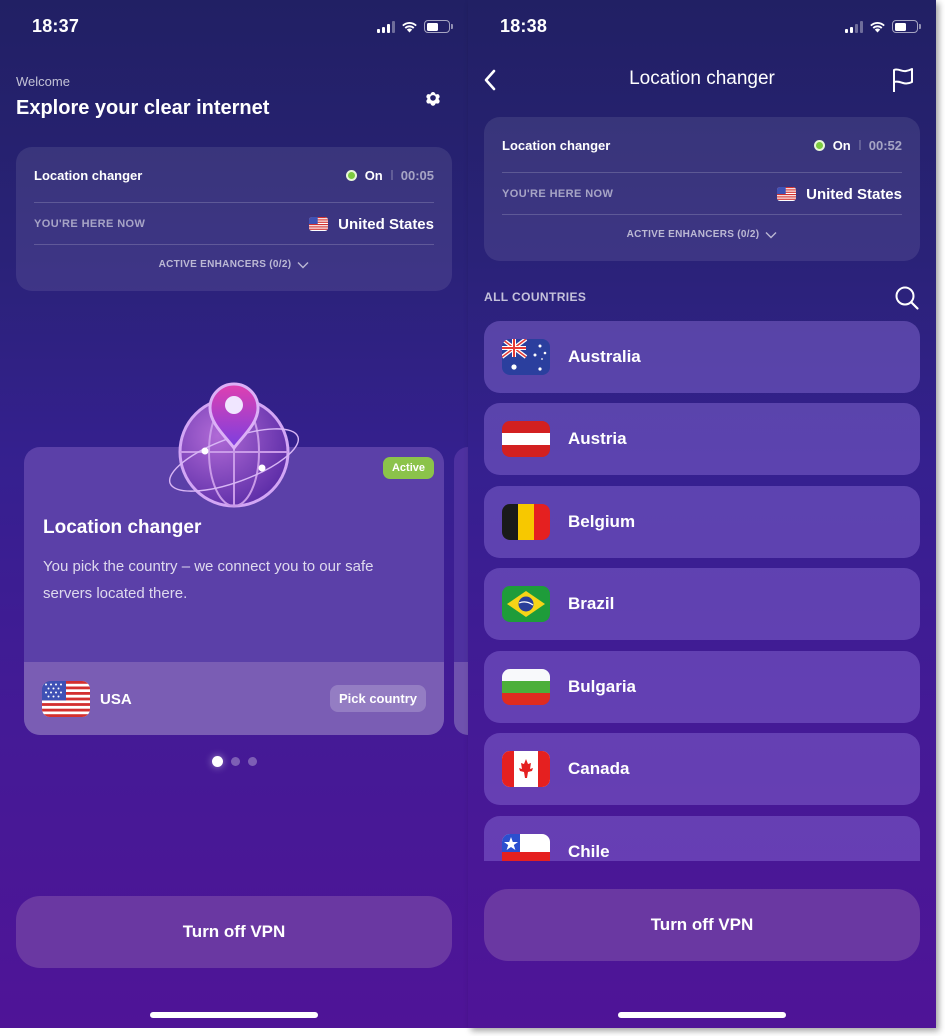 This screenshot has width=945, height=1036. I want to click on gear-icon, so click(433, 99).